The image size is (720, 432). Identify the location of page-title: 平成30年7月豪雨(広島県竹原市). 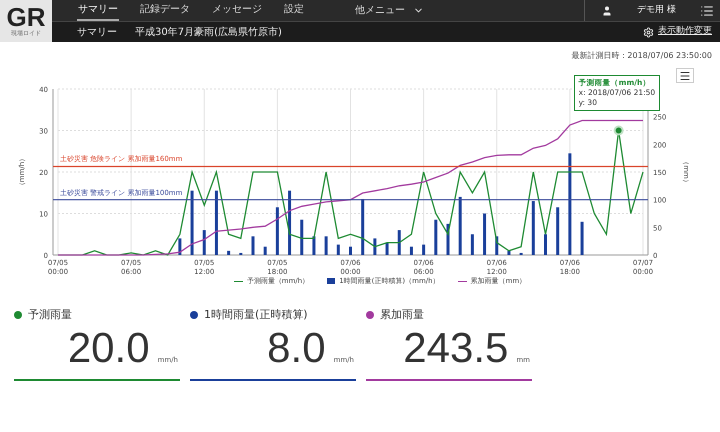
(208, 33).